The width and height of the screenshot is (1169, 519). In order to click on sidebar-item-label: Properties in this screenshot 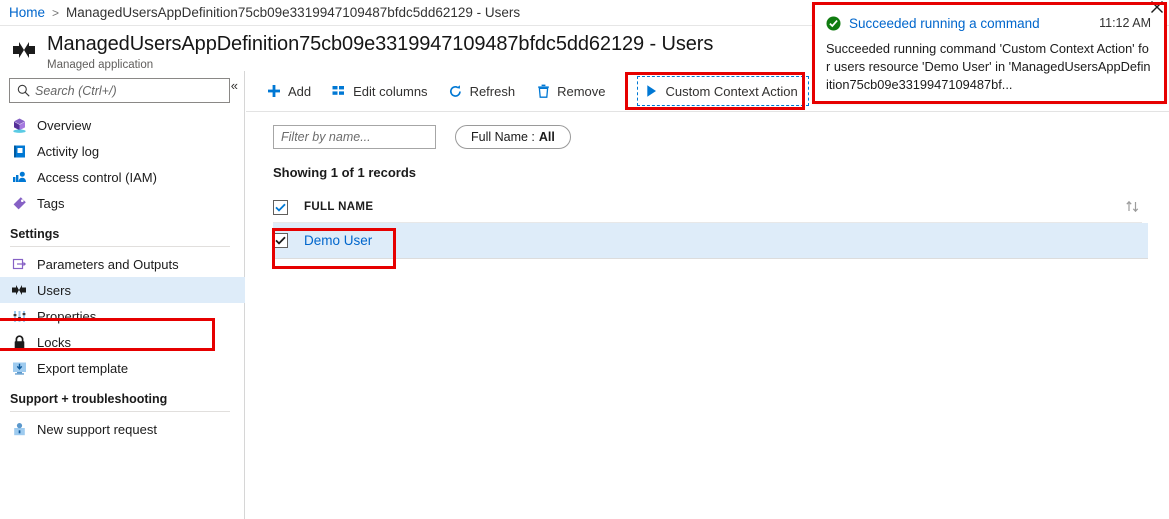, I will do `click(67, 316)`.